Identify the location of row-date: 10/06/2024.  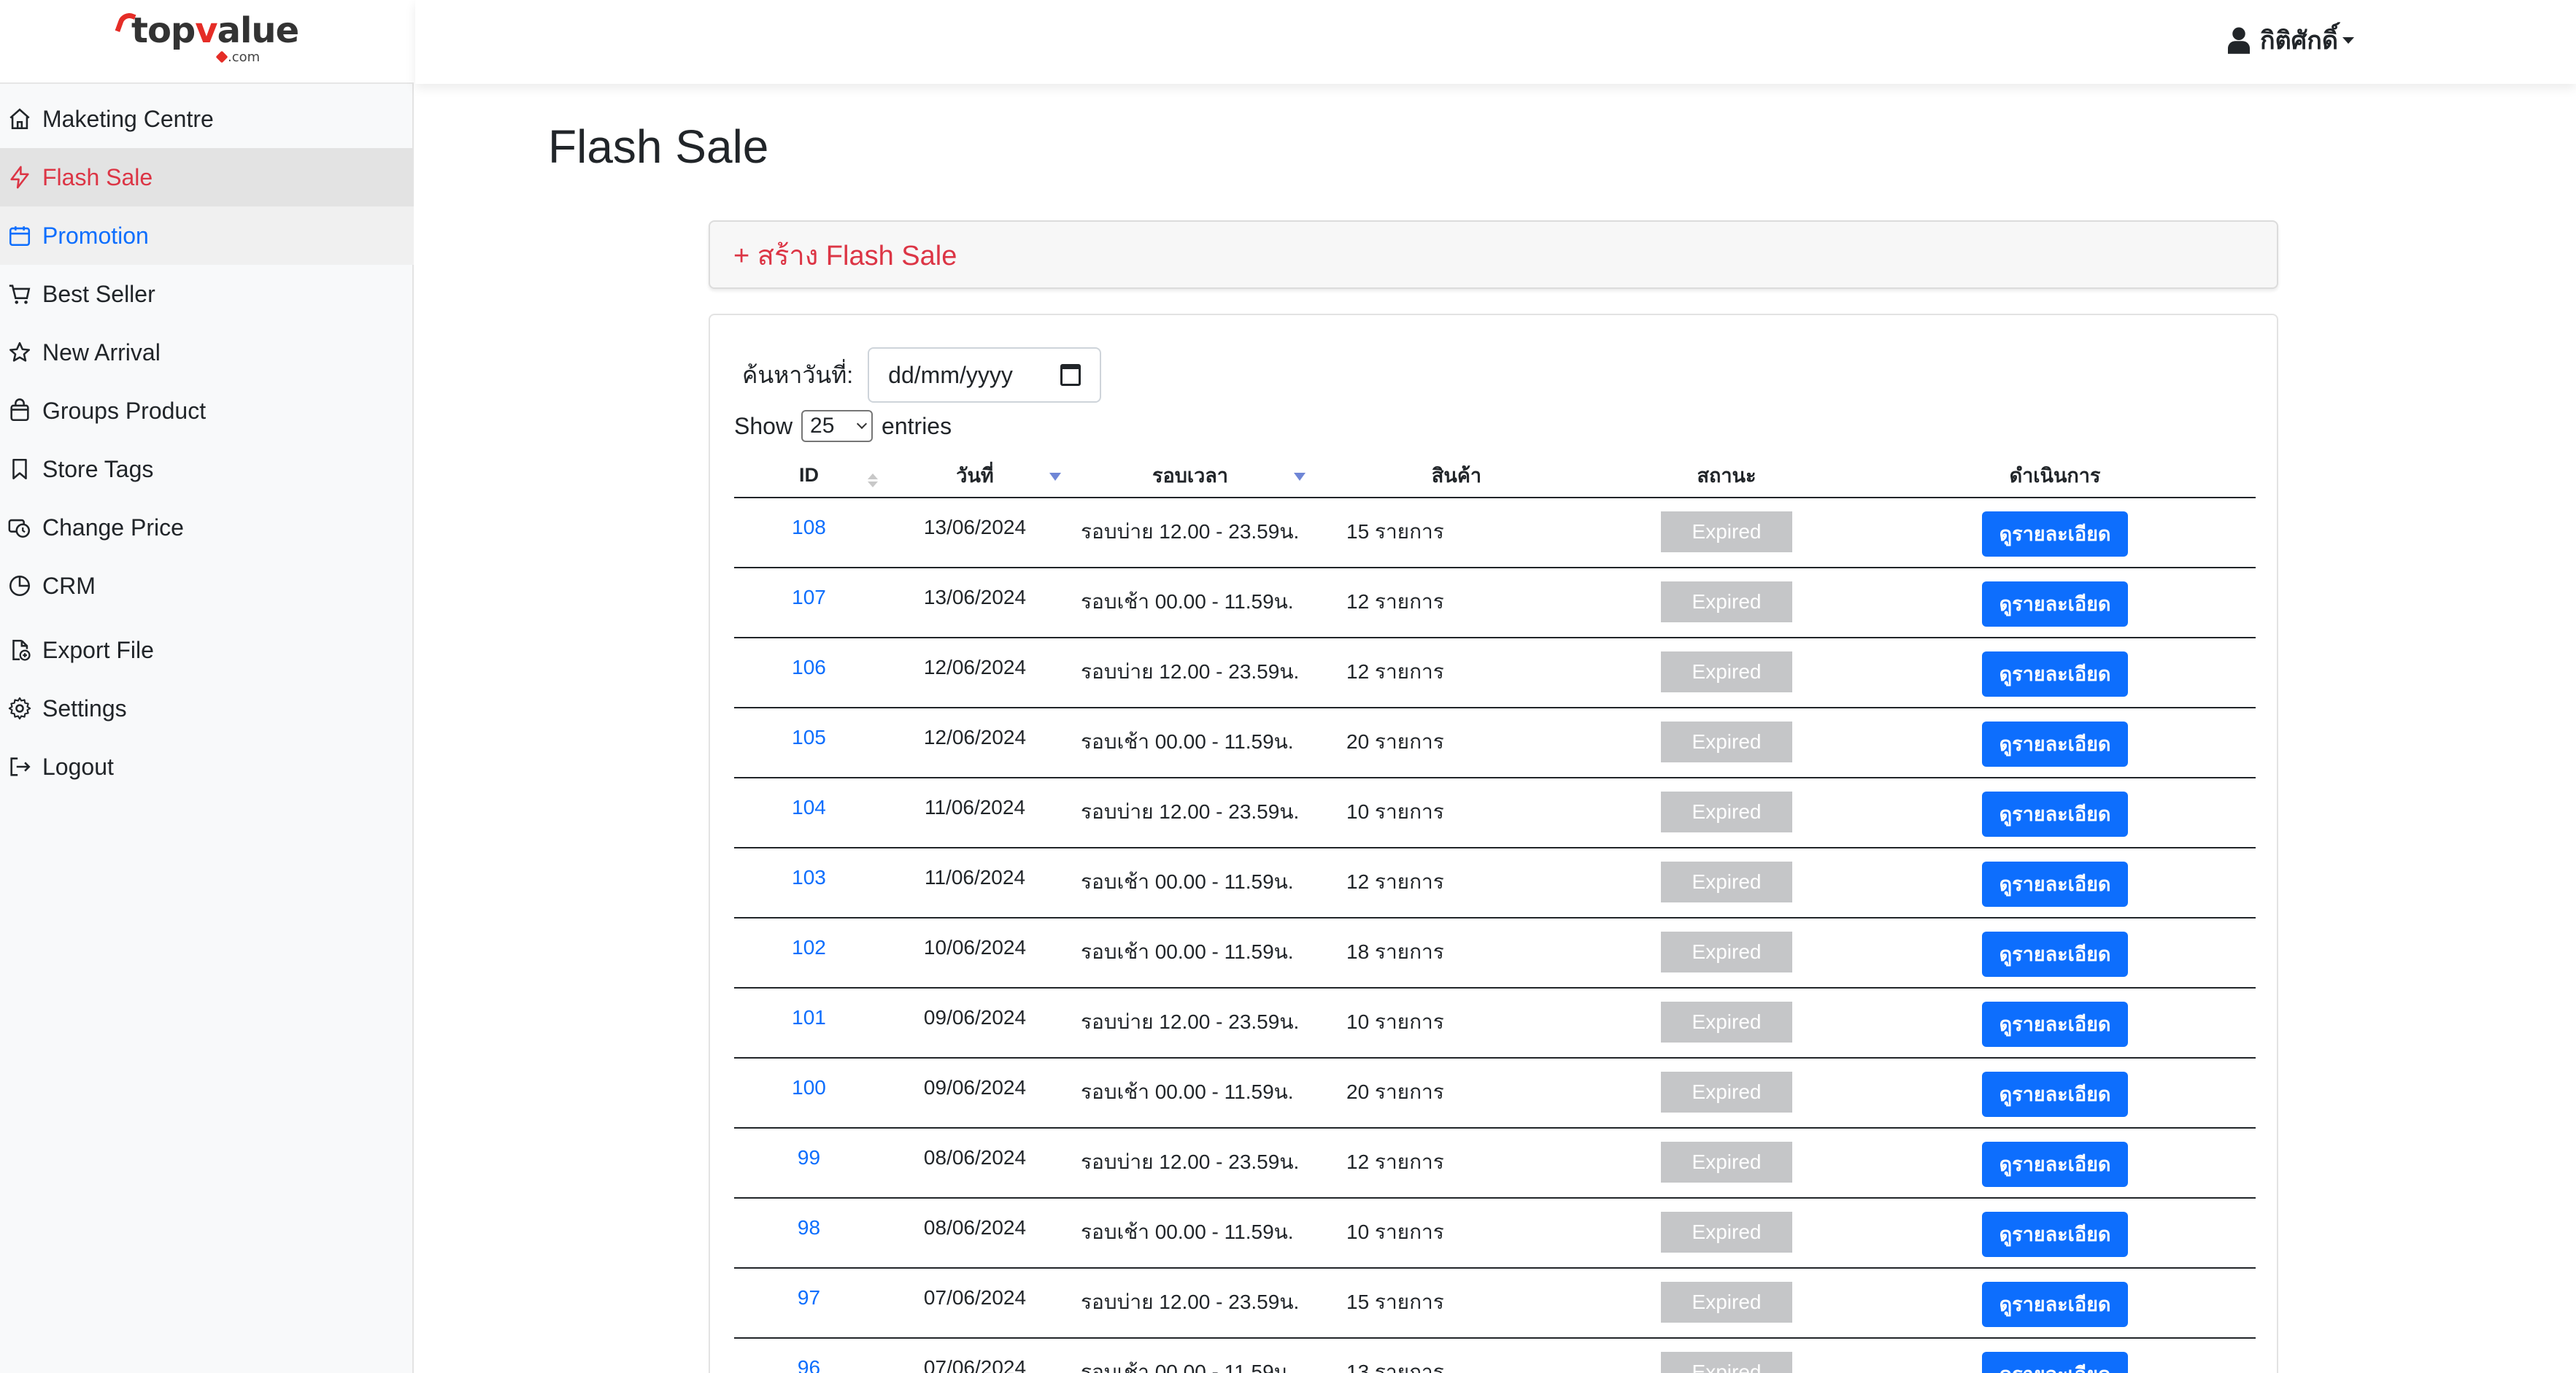
(975, 953).